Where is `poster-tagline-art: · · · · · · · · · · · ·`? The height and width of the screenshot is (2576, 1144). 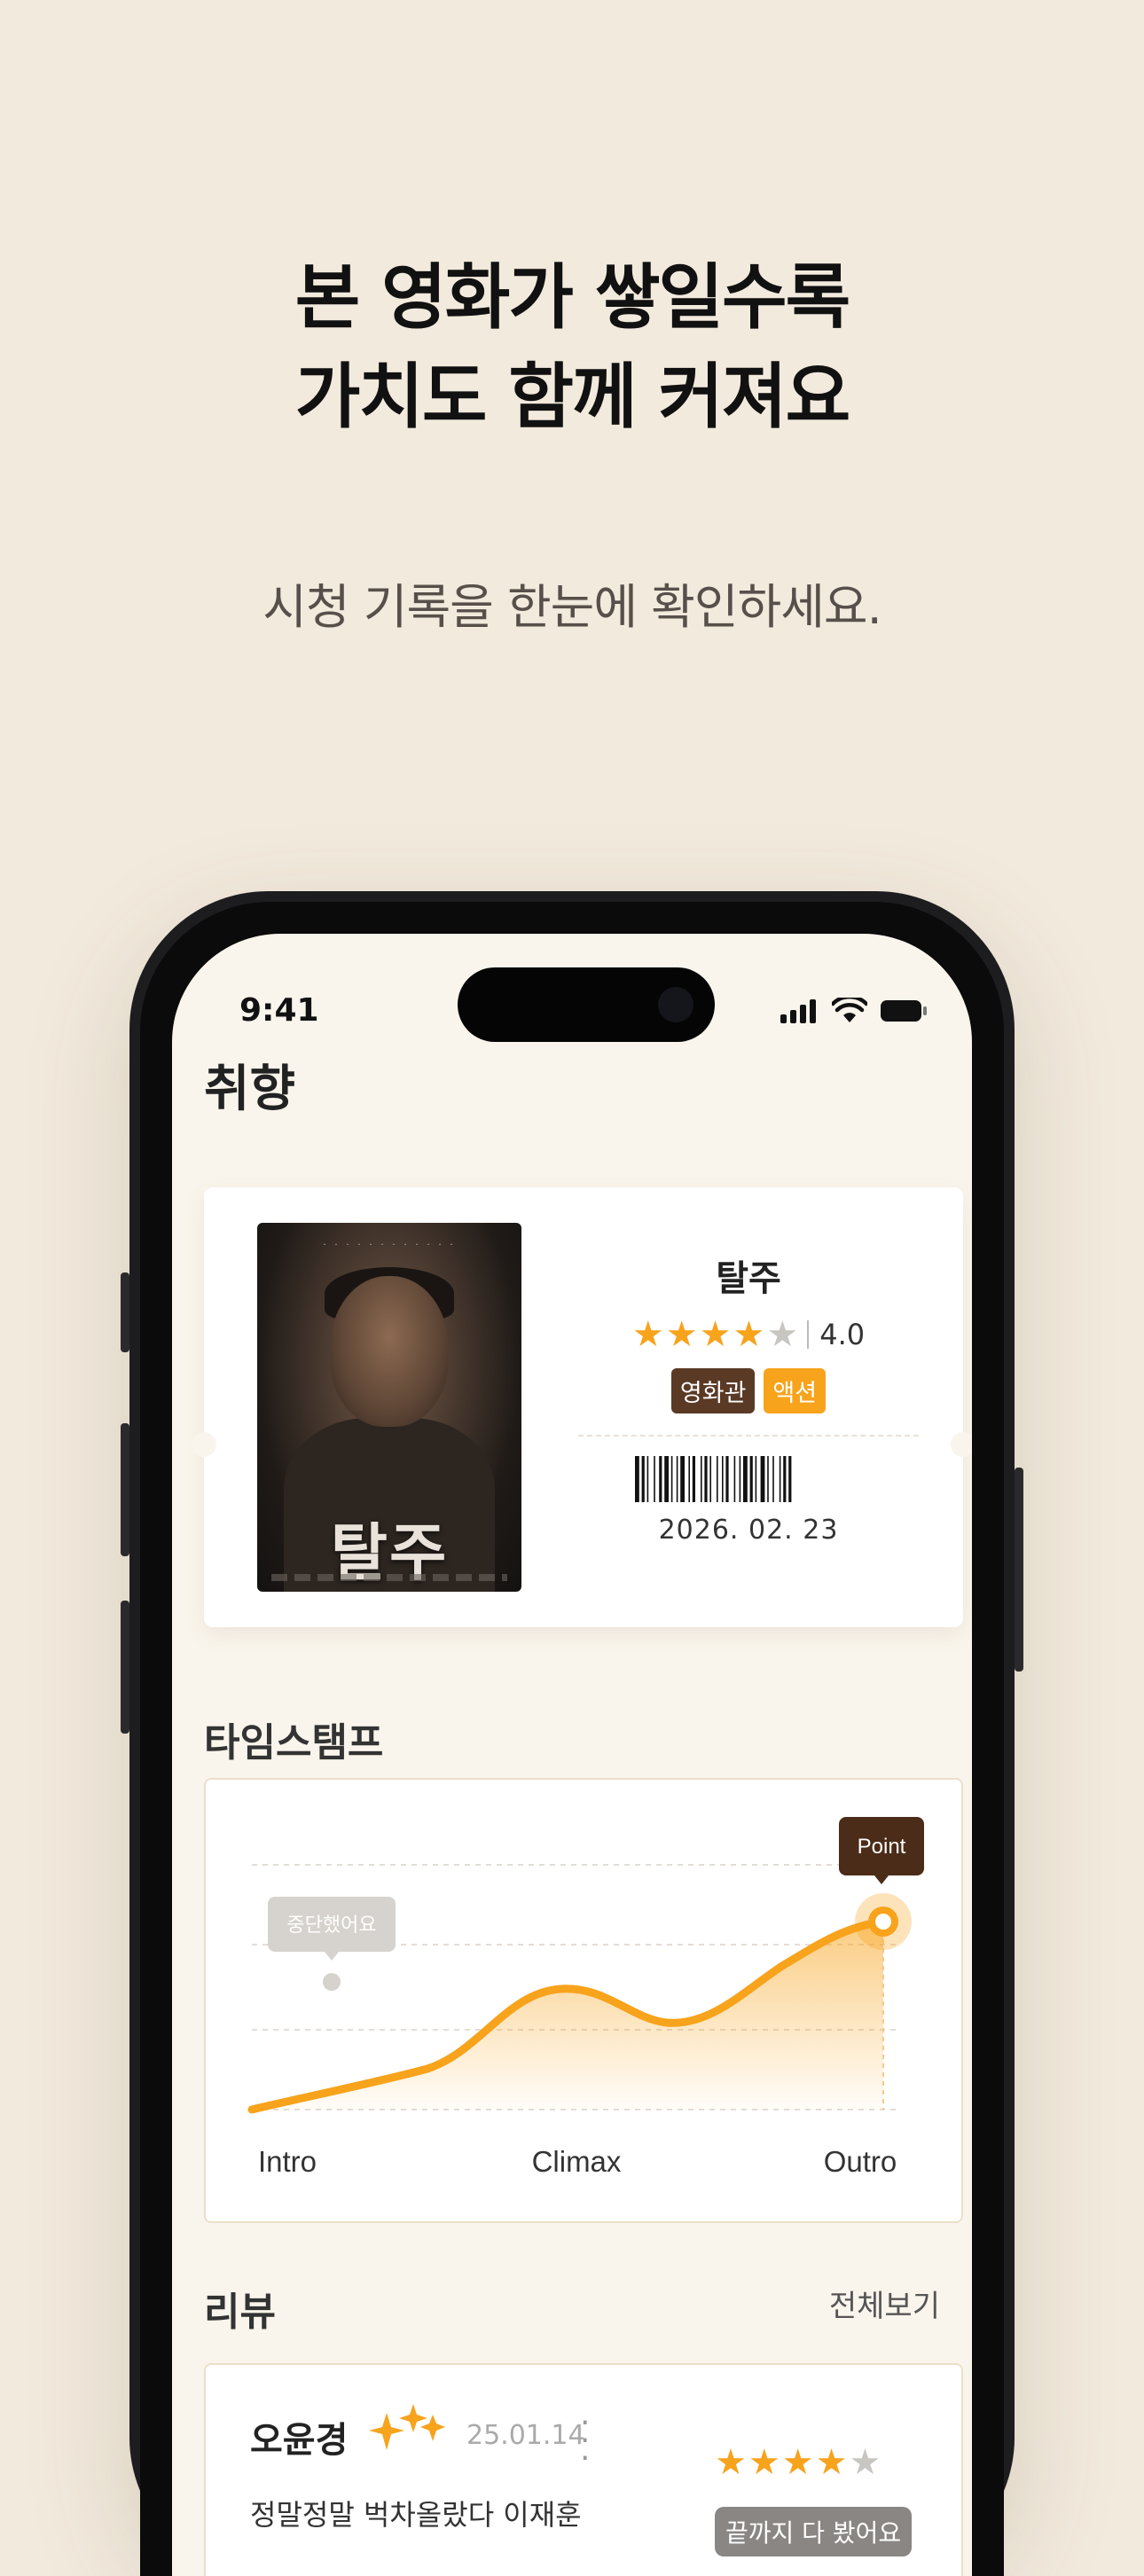
poster-tagline-art: · · · · · · · · · · · · is located at coordinates (390, 1244).